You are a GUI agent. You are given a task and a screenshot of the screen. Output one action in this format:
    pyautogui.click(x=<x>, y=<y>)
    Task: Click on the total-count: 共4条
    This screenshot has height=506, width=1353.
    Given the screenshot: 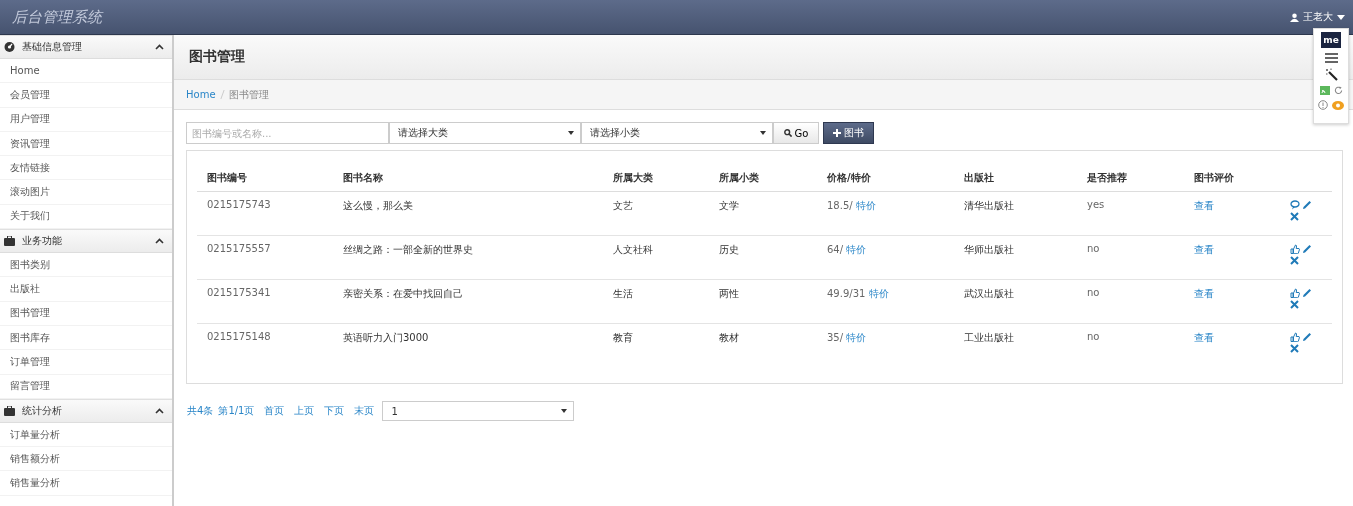 What is the action you would take?
    pyautogui.click(x=200, y=411)
    